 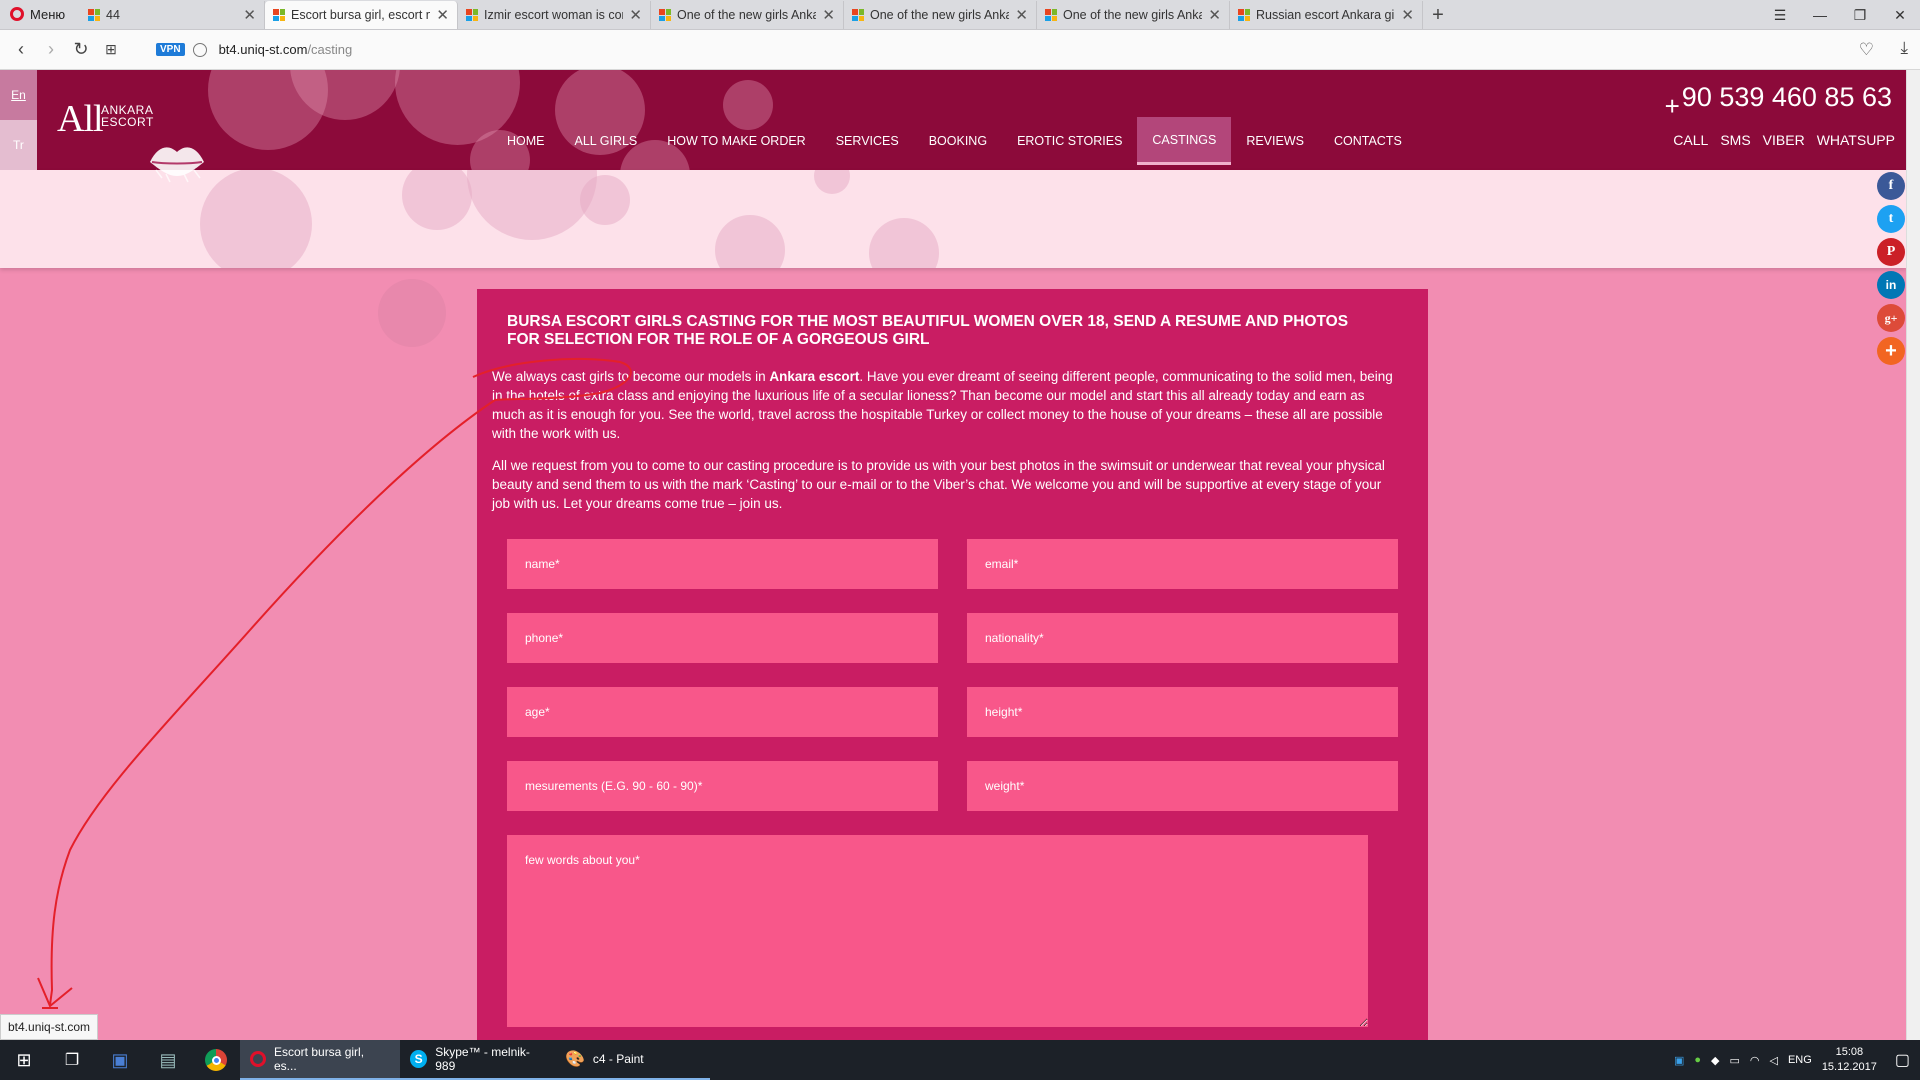 What do you see at coordinates (1904, 48) in the screenshot?
I see `download-icon: ⤓` at bounding box center [1904, 48].